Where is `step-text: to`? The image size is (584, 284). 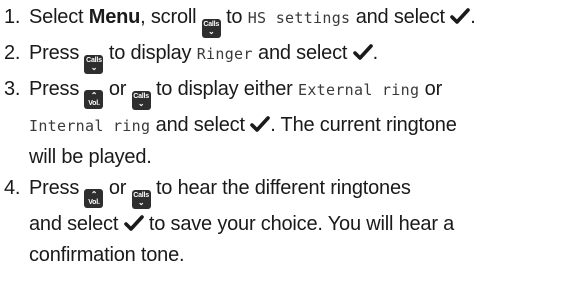
step-text: to is located at coordinates (234, 17).